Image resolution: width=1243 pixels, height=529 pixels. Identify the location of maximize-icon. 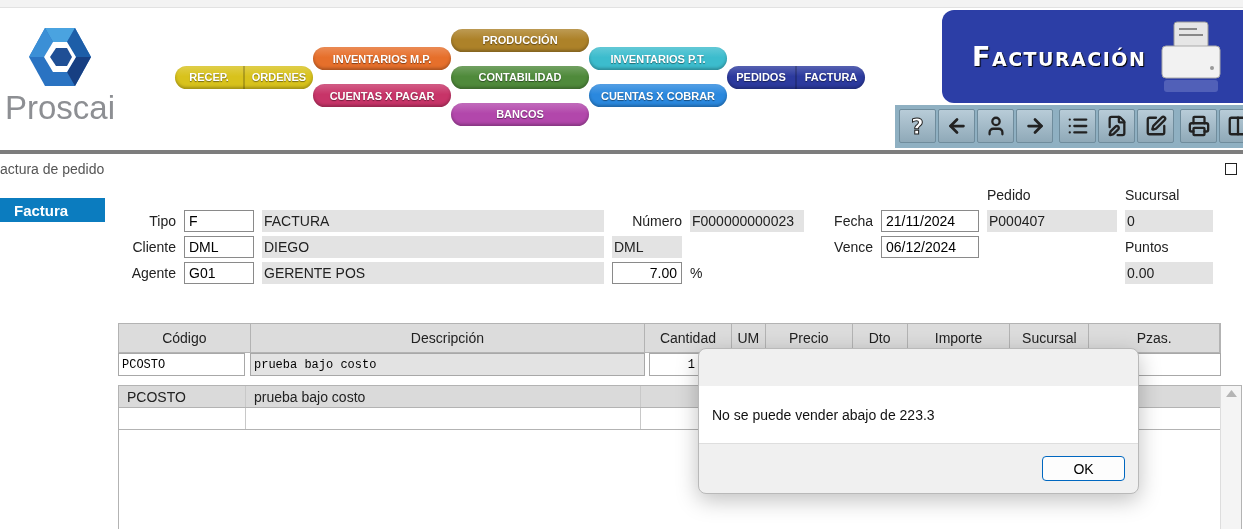
(1231, 169).